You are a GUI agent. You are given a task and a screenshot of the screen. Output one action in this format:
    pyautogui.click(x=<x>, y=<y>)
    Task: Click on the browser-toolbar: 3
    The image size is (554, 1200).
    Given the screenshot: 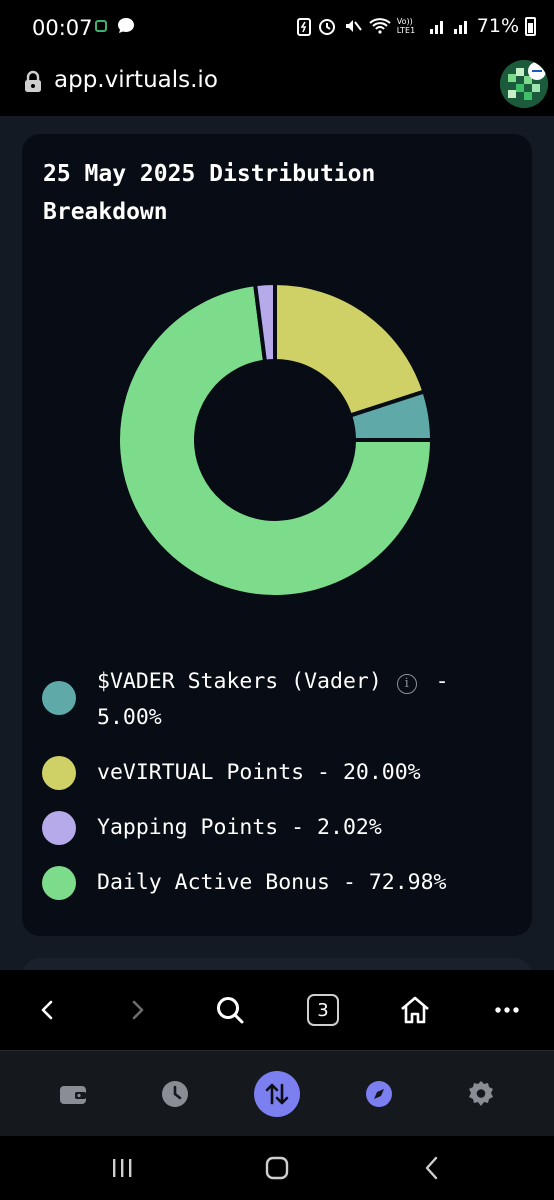 What is the action you would take?
    pyautogui.click(x=277, y=1010)
    